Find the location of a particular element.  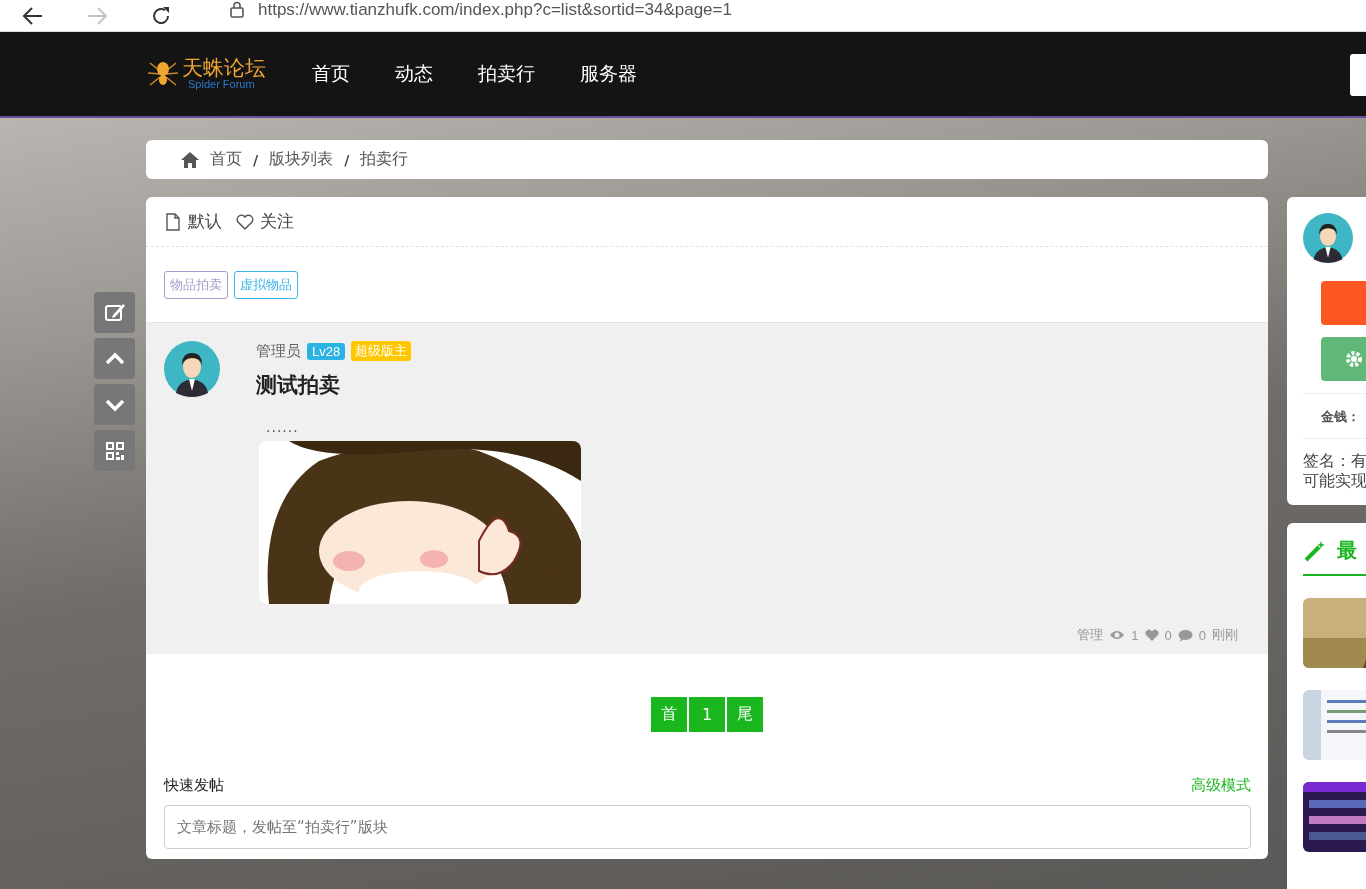

url-text: https://www.tianzhufk.com/index.php?c=list&sortid=34&page=1 is located at coordinates (495, 10).